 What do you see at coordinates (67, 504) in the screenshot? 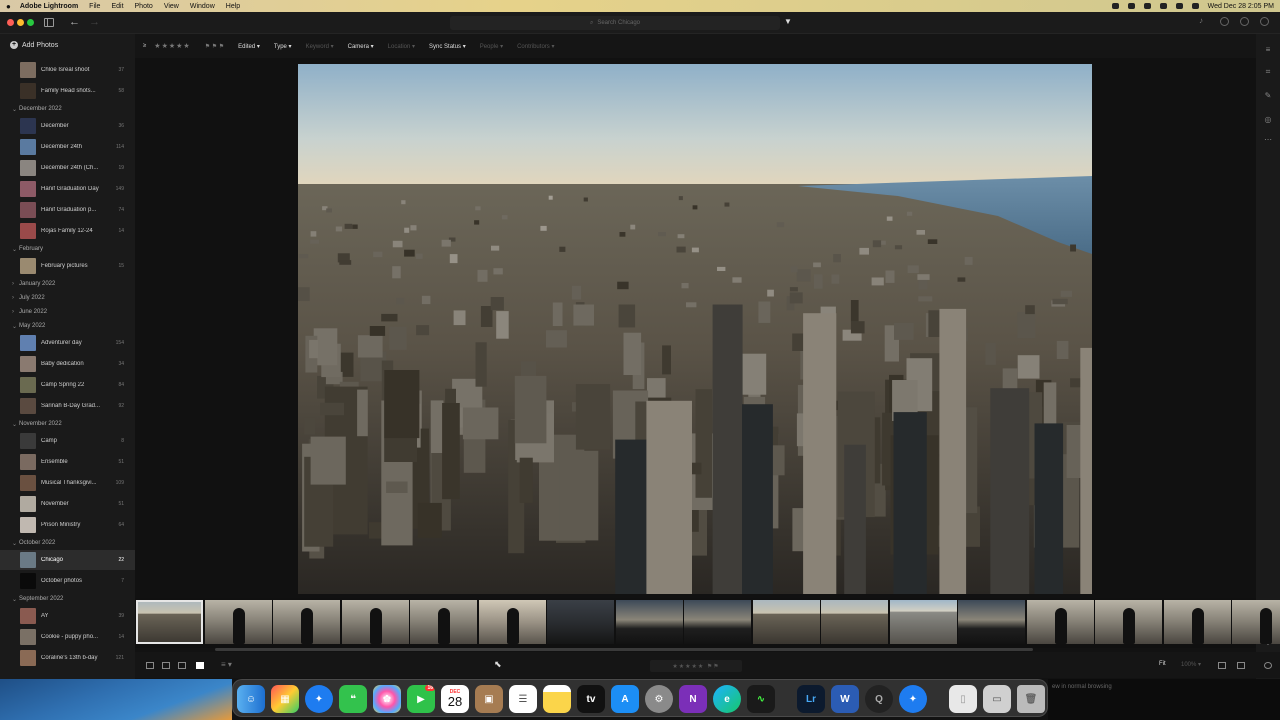
I see `album-item: November 51` at bounding box center [67, 504].